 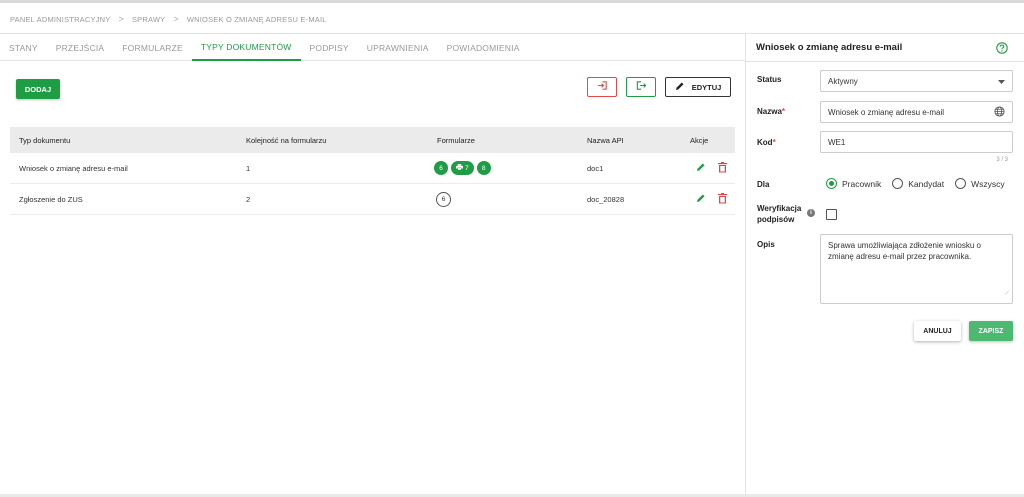 What do you see at coordinates (1007, 294) in the screenshot?
I see `resize-handle-icon: ⟋` at bounding box center [1007, 294].